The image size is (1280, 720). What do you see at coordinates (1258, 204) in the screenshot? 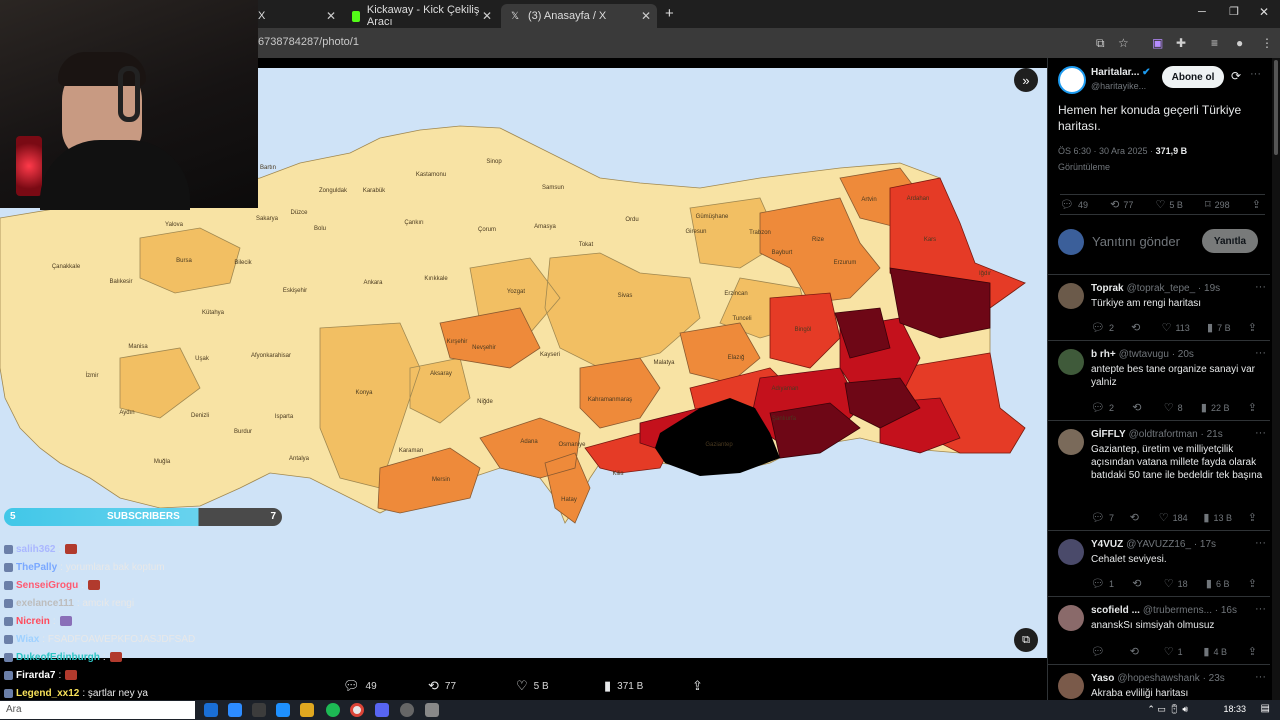
I see `share-button: ⇪` at bounding box center [1258, 204].